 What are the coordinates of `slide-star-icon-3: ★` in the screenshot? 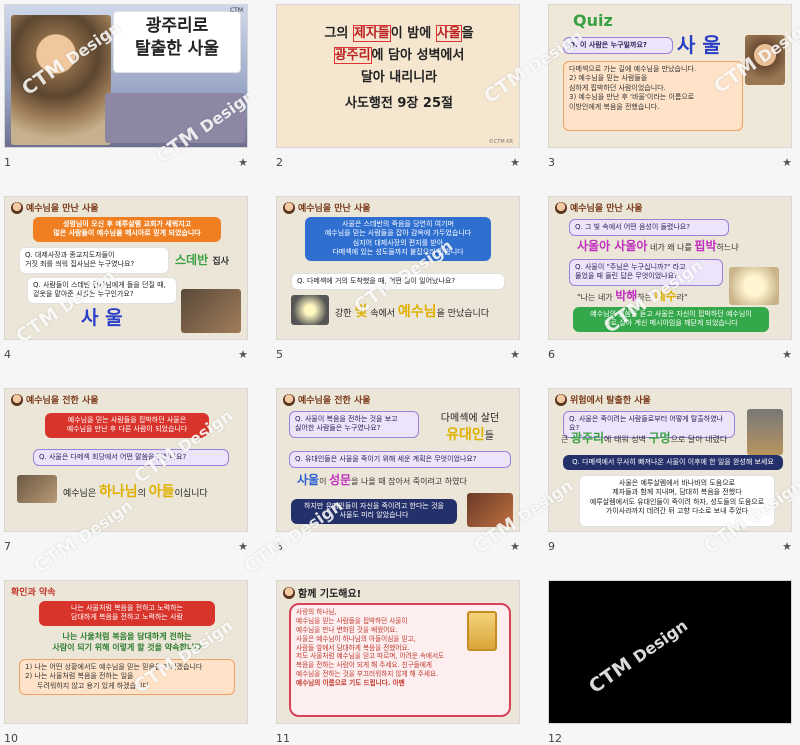 It's located at (787, 162).